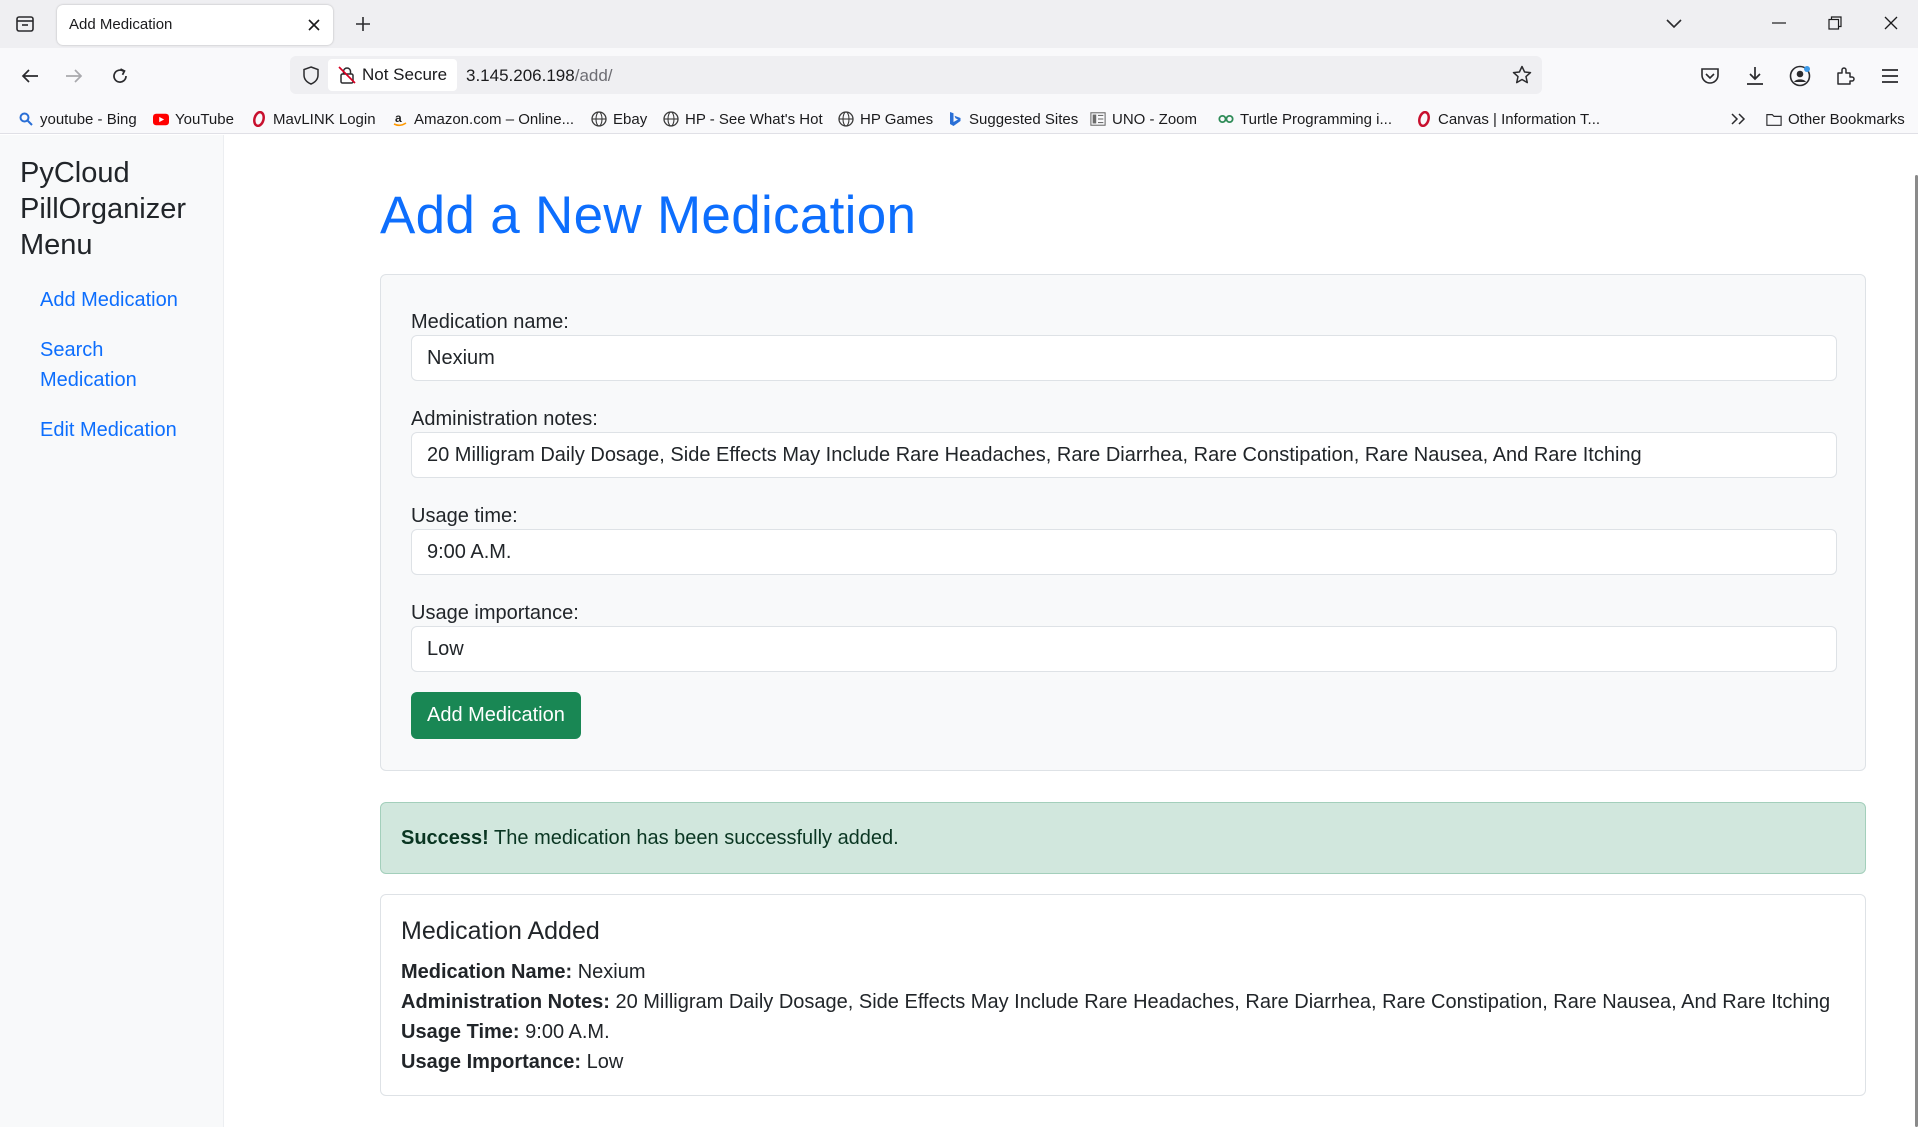 The height and width of the screenshot is (1127, 1918). What do you see at coordinates (1424, 119) in the screenshot?
I see `canvas-icon` at bounding box center [1424, 119].